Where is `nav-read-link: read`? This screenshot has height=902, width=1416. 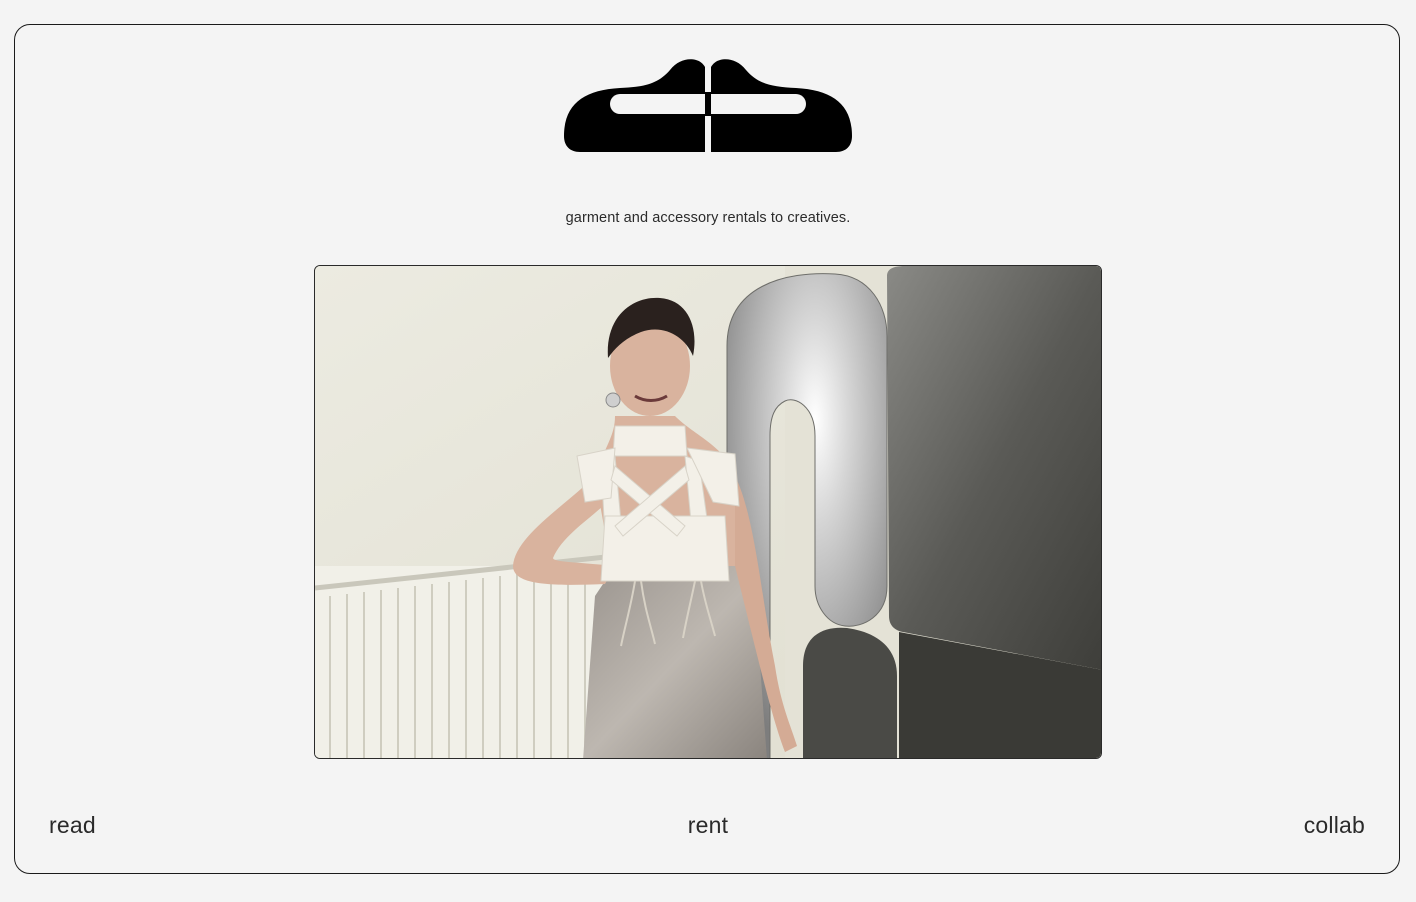 nav-read-link: read is located at coordinates (72, 825).